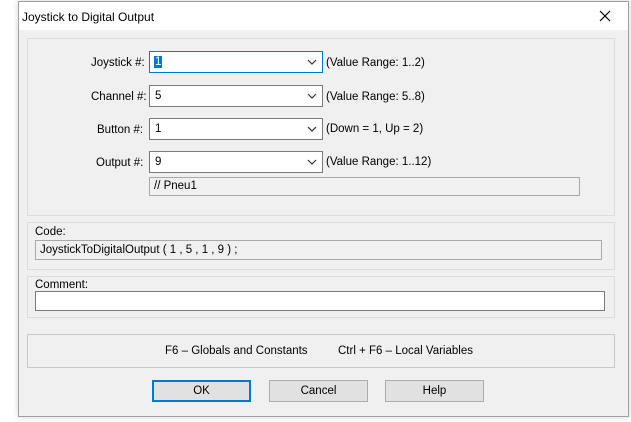  I want to click on comment-input, so click(320, 301).